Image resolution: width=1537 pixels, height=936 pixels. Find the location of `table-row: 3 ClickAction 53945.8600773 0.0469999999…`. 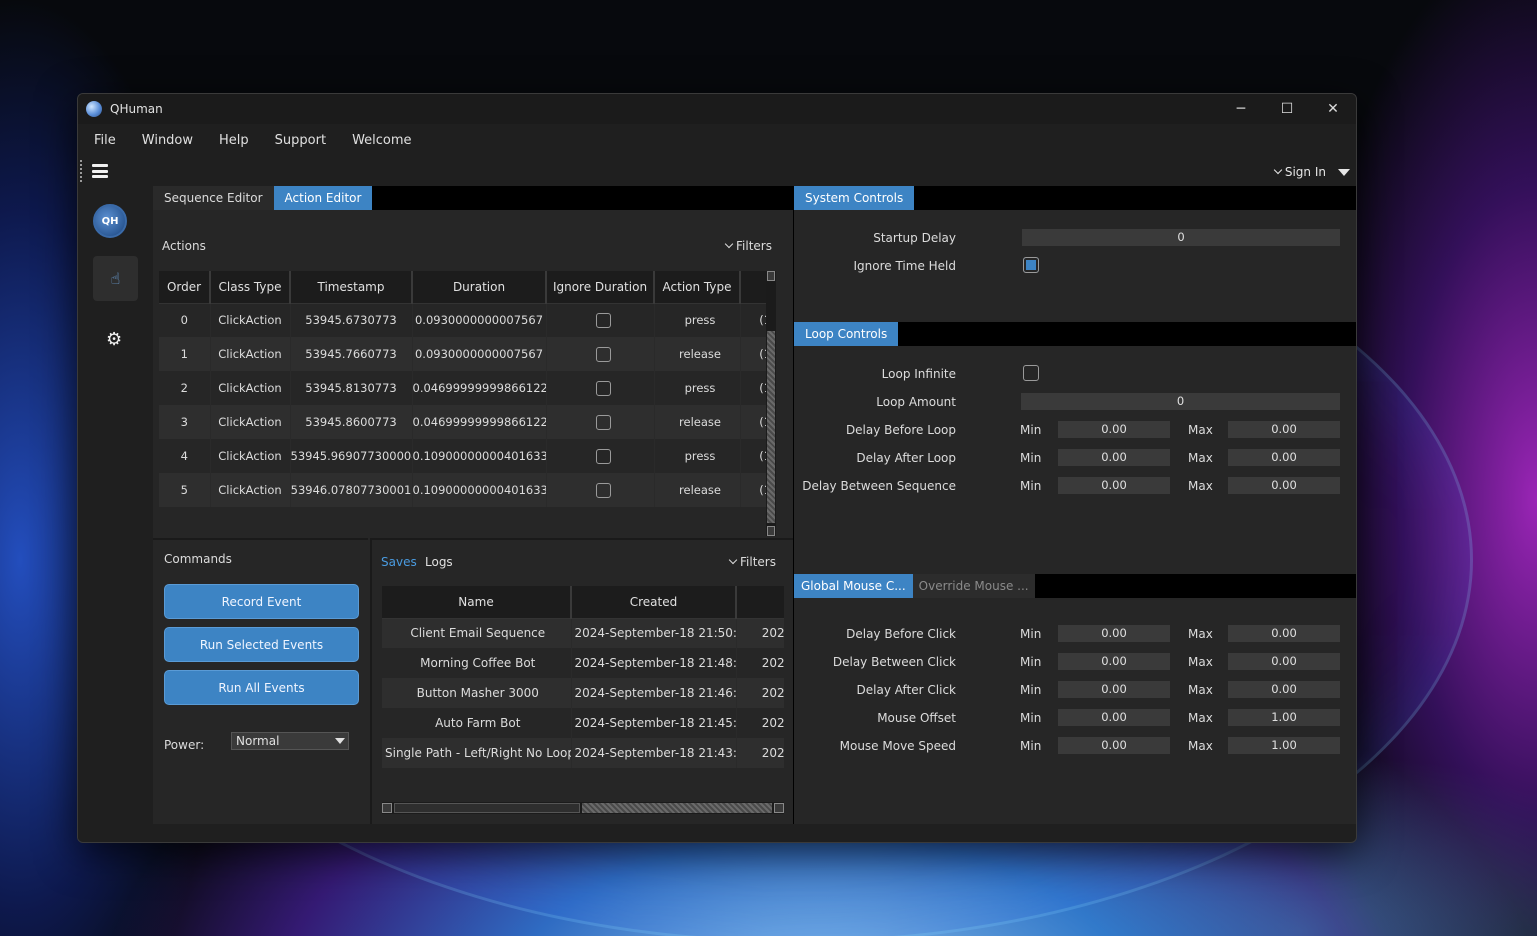

table-row: 3 ClickAction 53945.8600773 0.0469999999… is located at coordinates (466, 422).